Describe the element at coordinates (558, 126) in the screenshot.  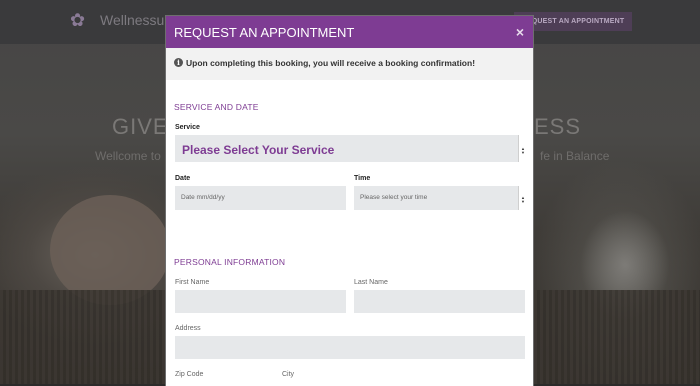
I see `hero-title-right: ESS` at that location.